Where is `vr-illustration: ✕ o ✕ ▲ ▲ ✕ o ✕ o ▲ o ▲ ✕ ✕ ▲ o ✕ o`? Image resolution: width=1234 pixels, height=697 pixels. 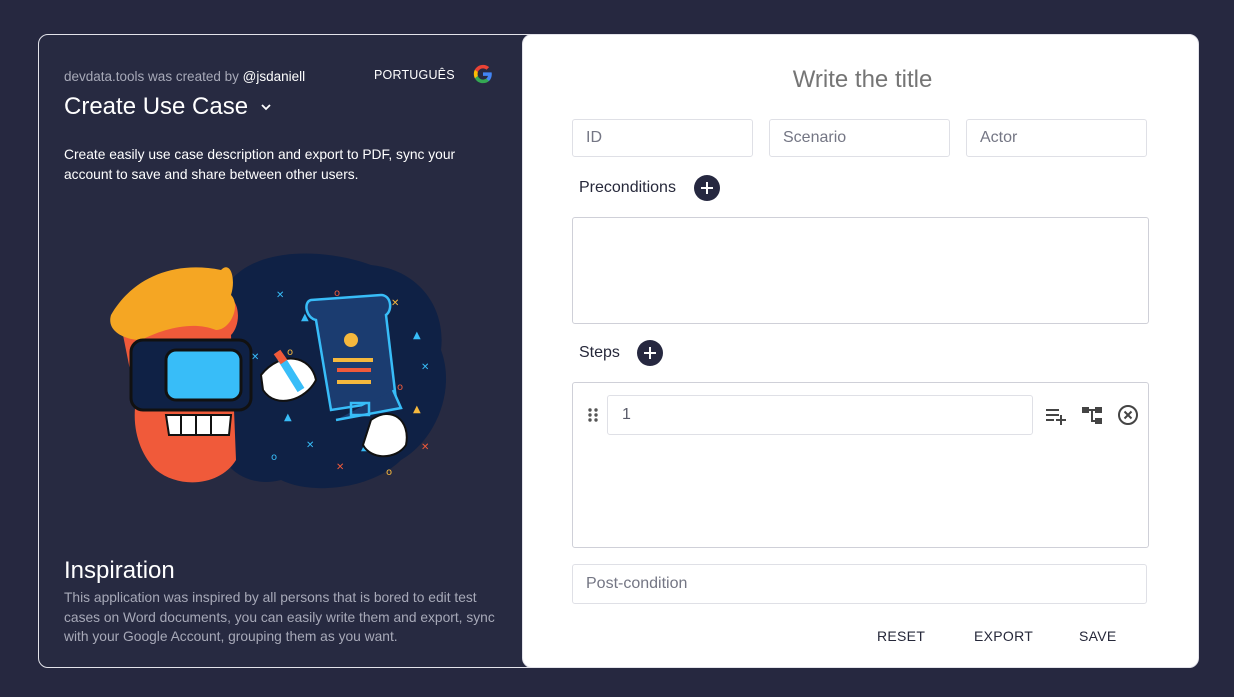 vr-illustration: ✕ o ✕ ▲ ▲ ✕ o ✕ o ▲ o ▲ ✕ ✕ ▲ o ✕ o is located at coordinates (278, 371).